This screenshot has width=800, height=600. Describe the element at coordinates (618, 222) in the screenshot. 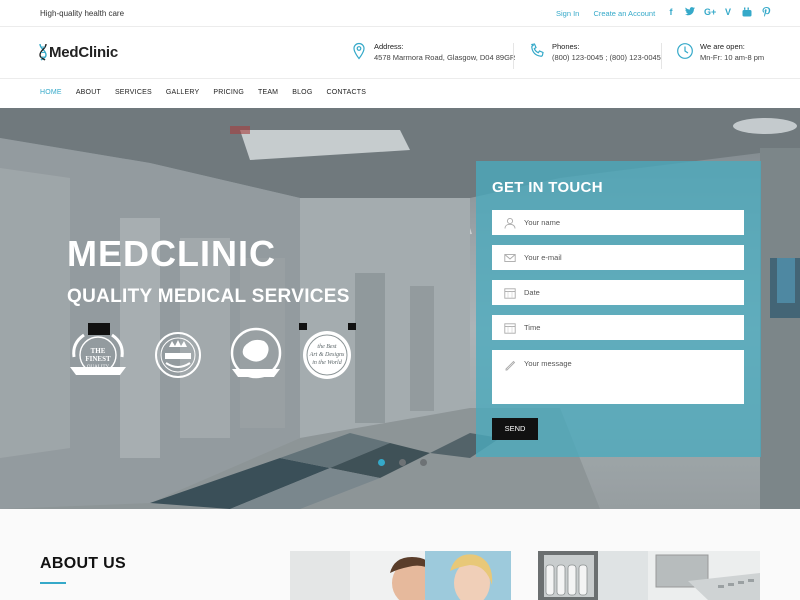

I see `name-input: Your name` at that location.